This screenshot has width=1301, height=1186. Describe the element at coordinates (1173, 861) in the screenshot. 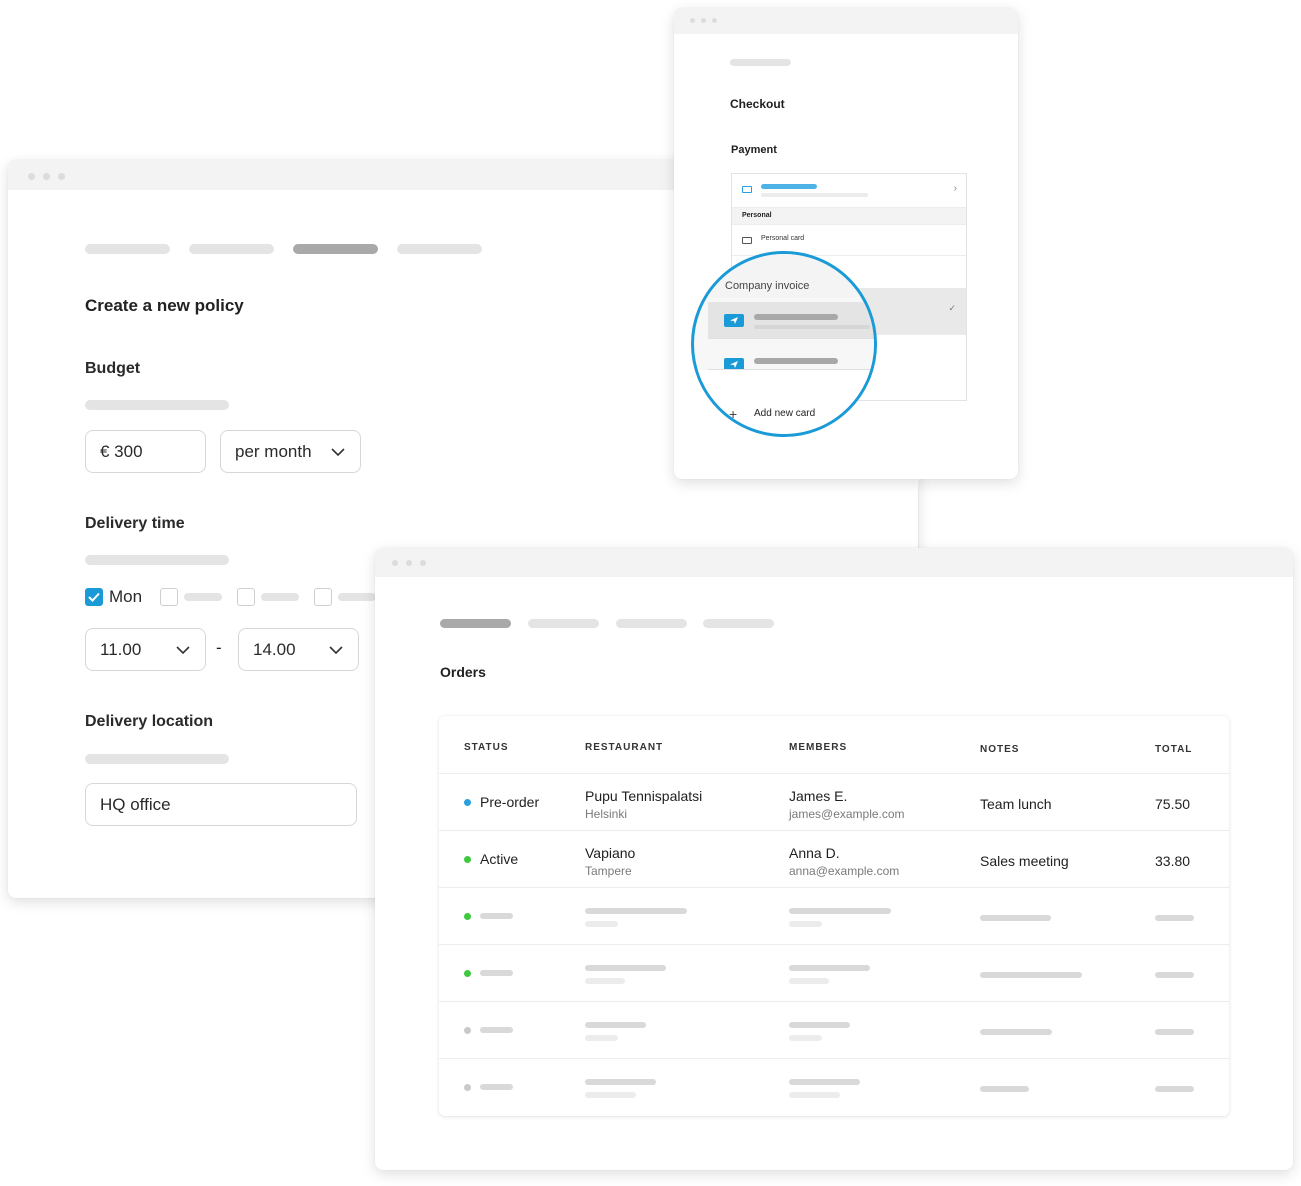

I see `total-value: 33.80` at that location.